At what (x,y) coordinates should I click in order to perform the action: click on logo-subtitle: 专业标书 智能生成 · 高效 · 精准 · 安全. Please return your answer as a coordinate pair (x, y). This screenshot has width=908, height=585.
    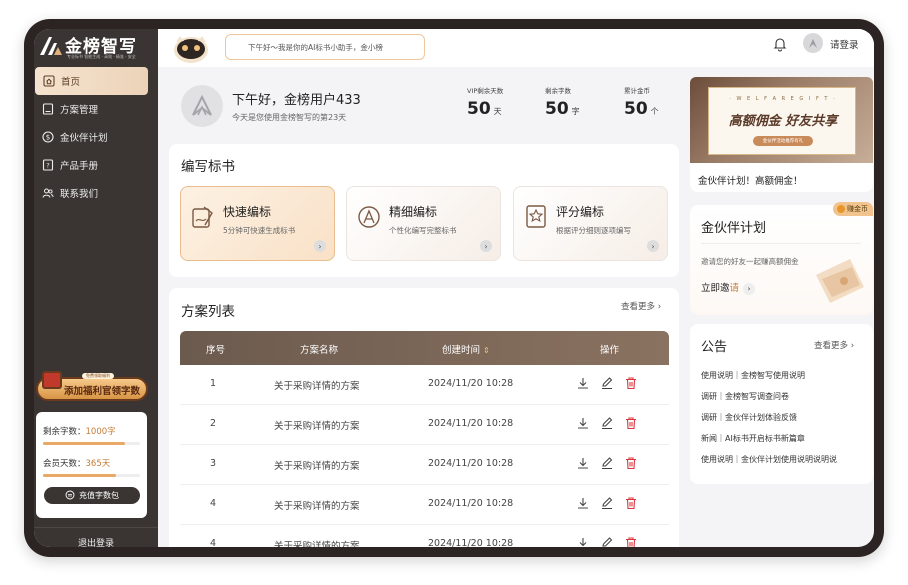
    Looking at the image, I should click on (101, 56).